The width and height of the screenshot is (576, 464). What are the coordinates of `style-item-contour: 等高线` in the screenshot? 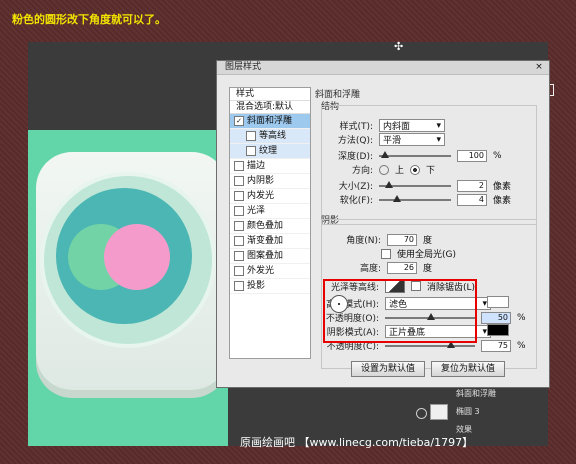 It's located at (270, 136).